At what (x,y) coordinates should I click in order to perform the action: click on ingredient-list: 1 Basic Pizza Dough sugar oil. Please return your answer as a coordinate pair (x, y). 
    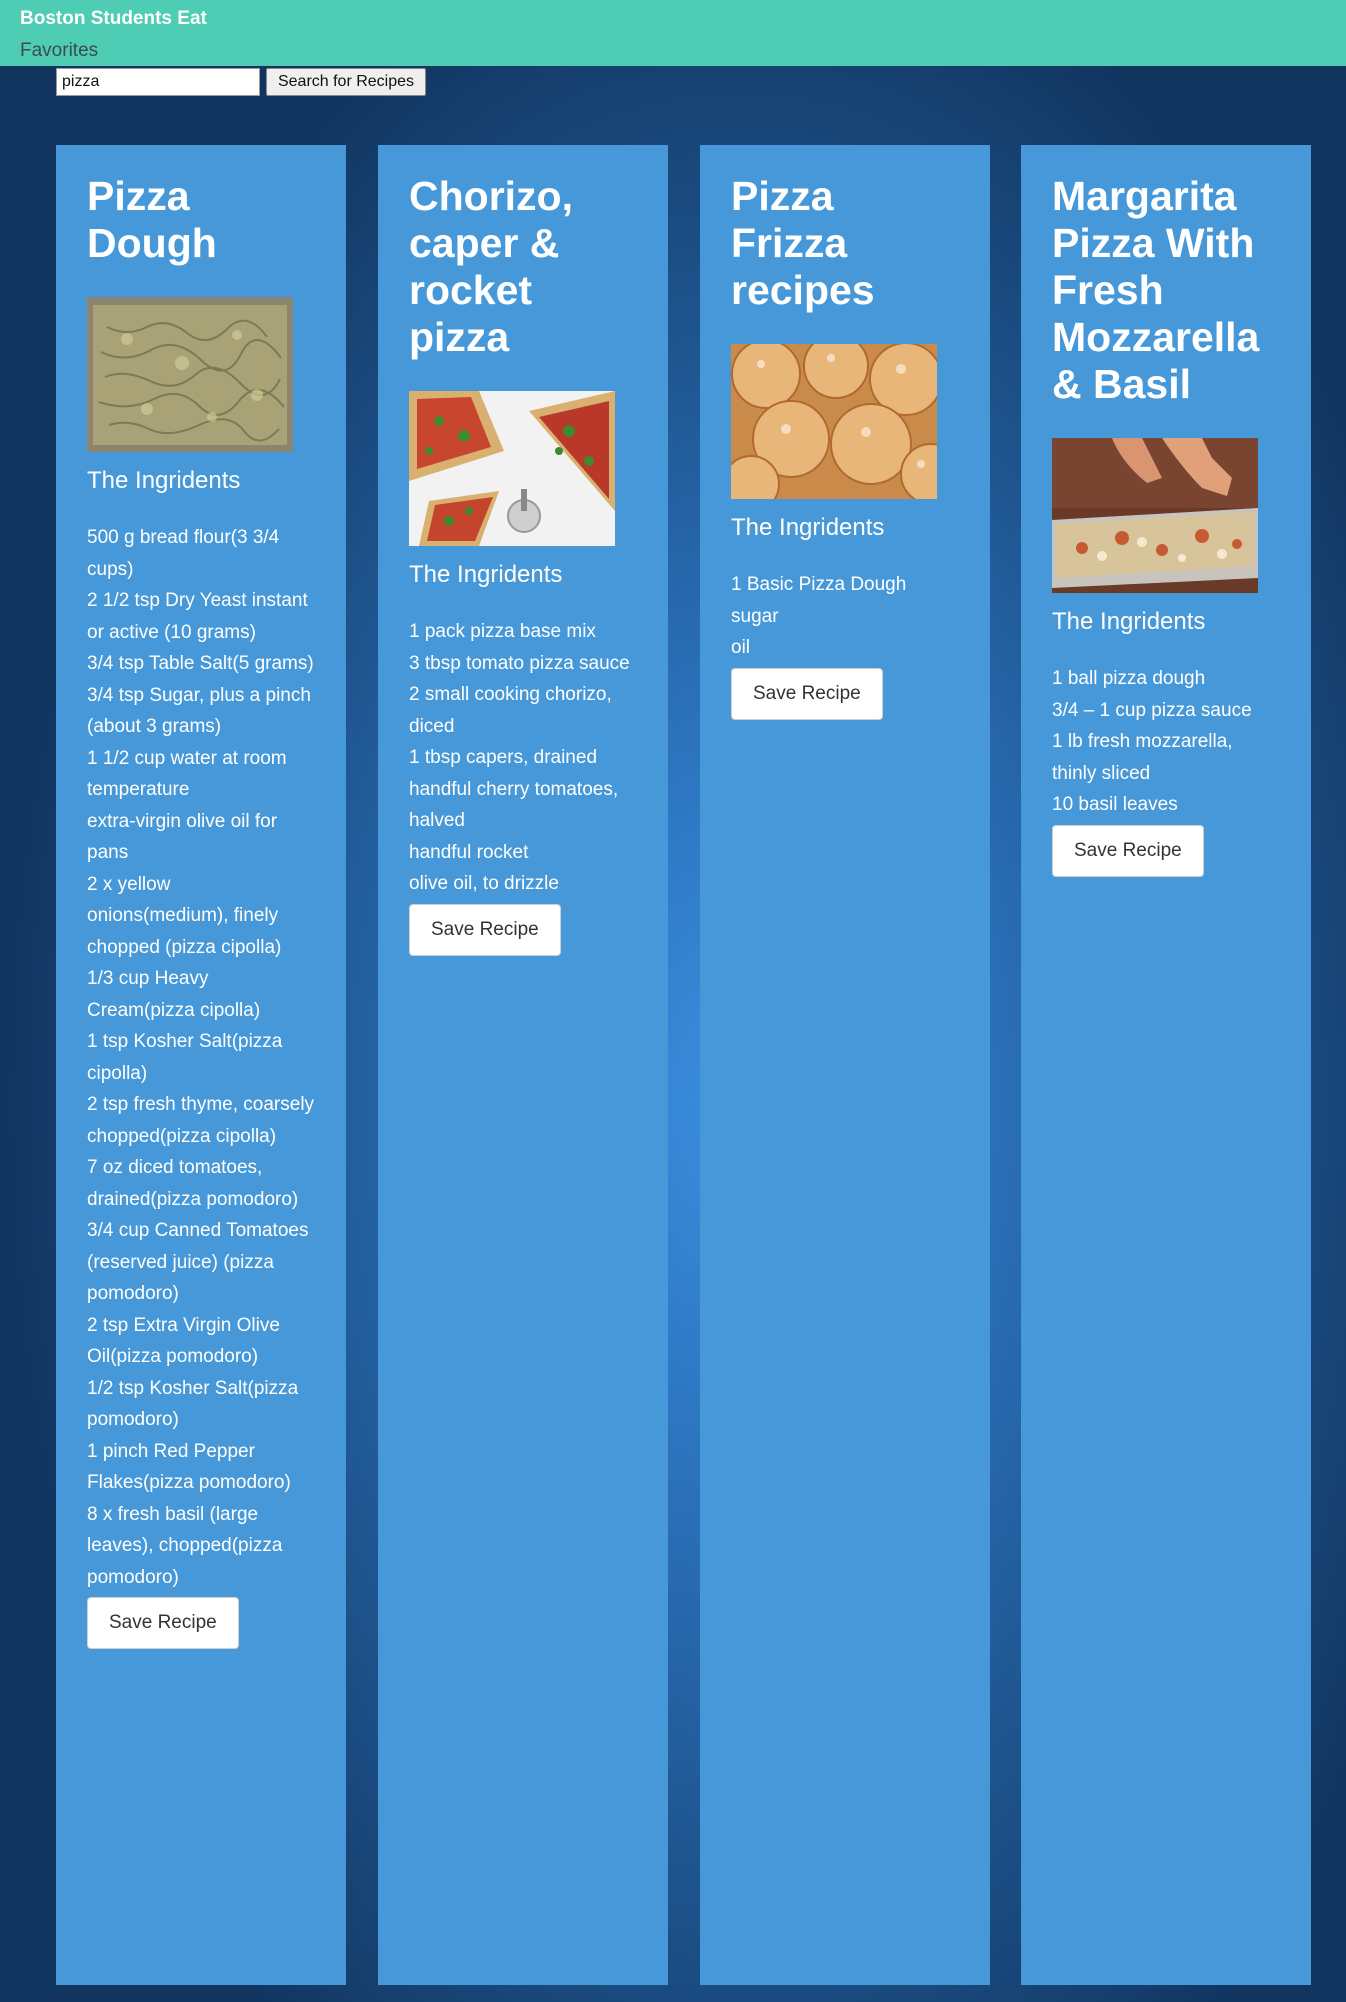
    Looking at the image, I should click on (845, 616).